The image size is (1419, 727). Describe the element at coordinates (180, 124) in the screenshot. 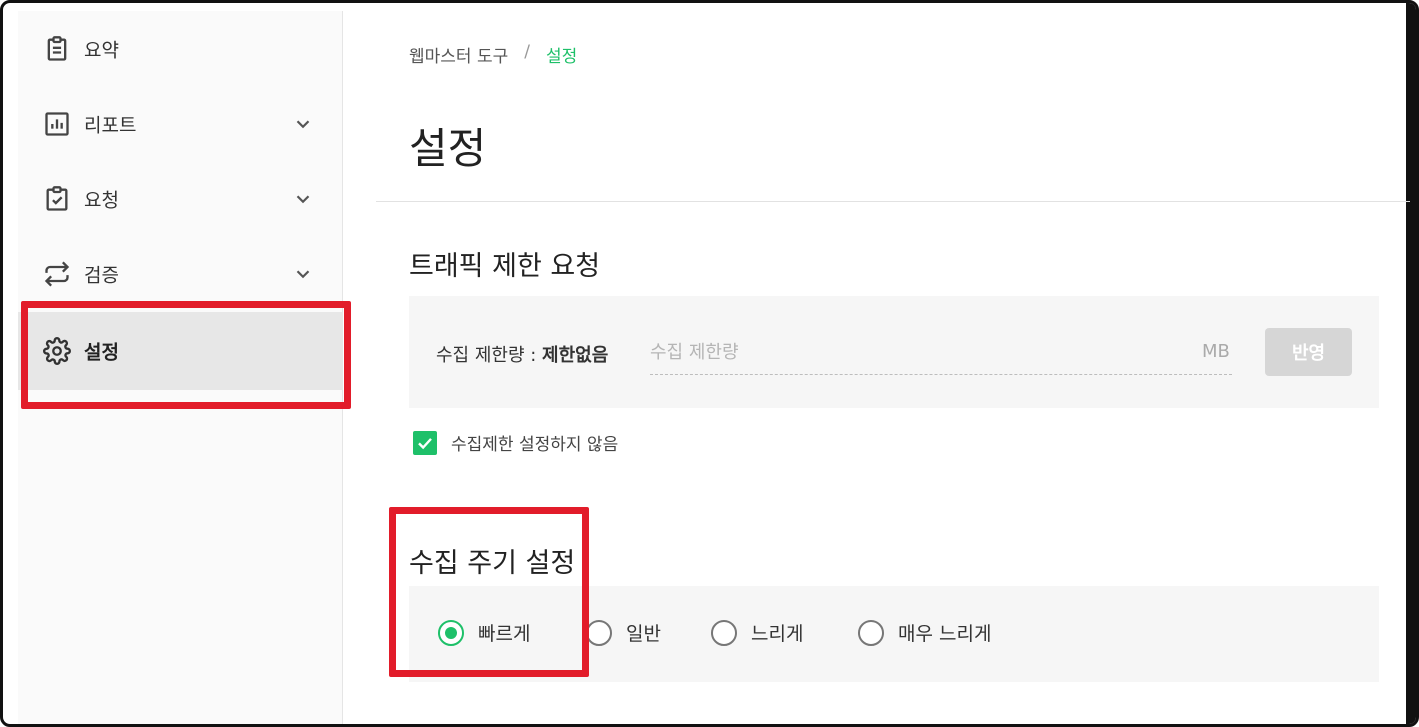

I see `sidebar-item-report: 리포트` at that location.